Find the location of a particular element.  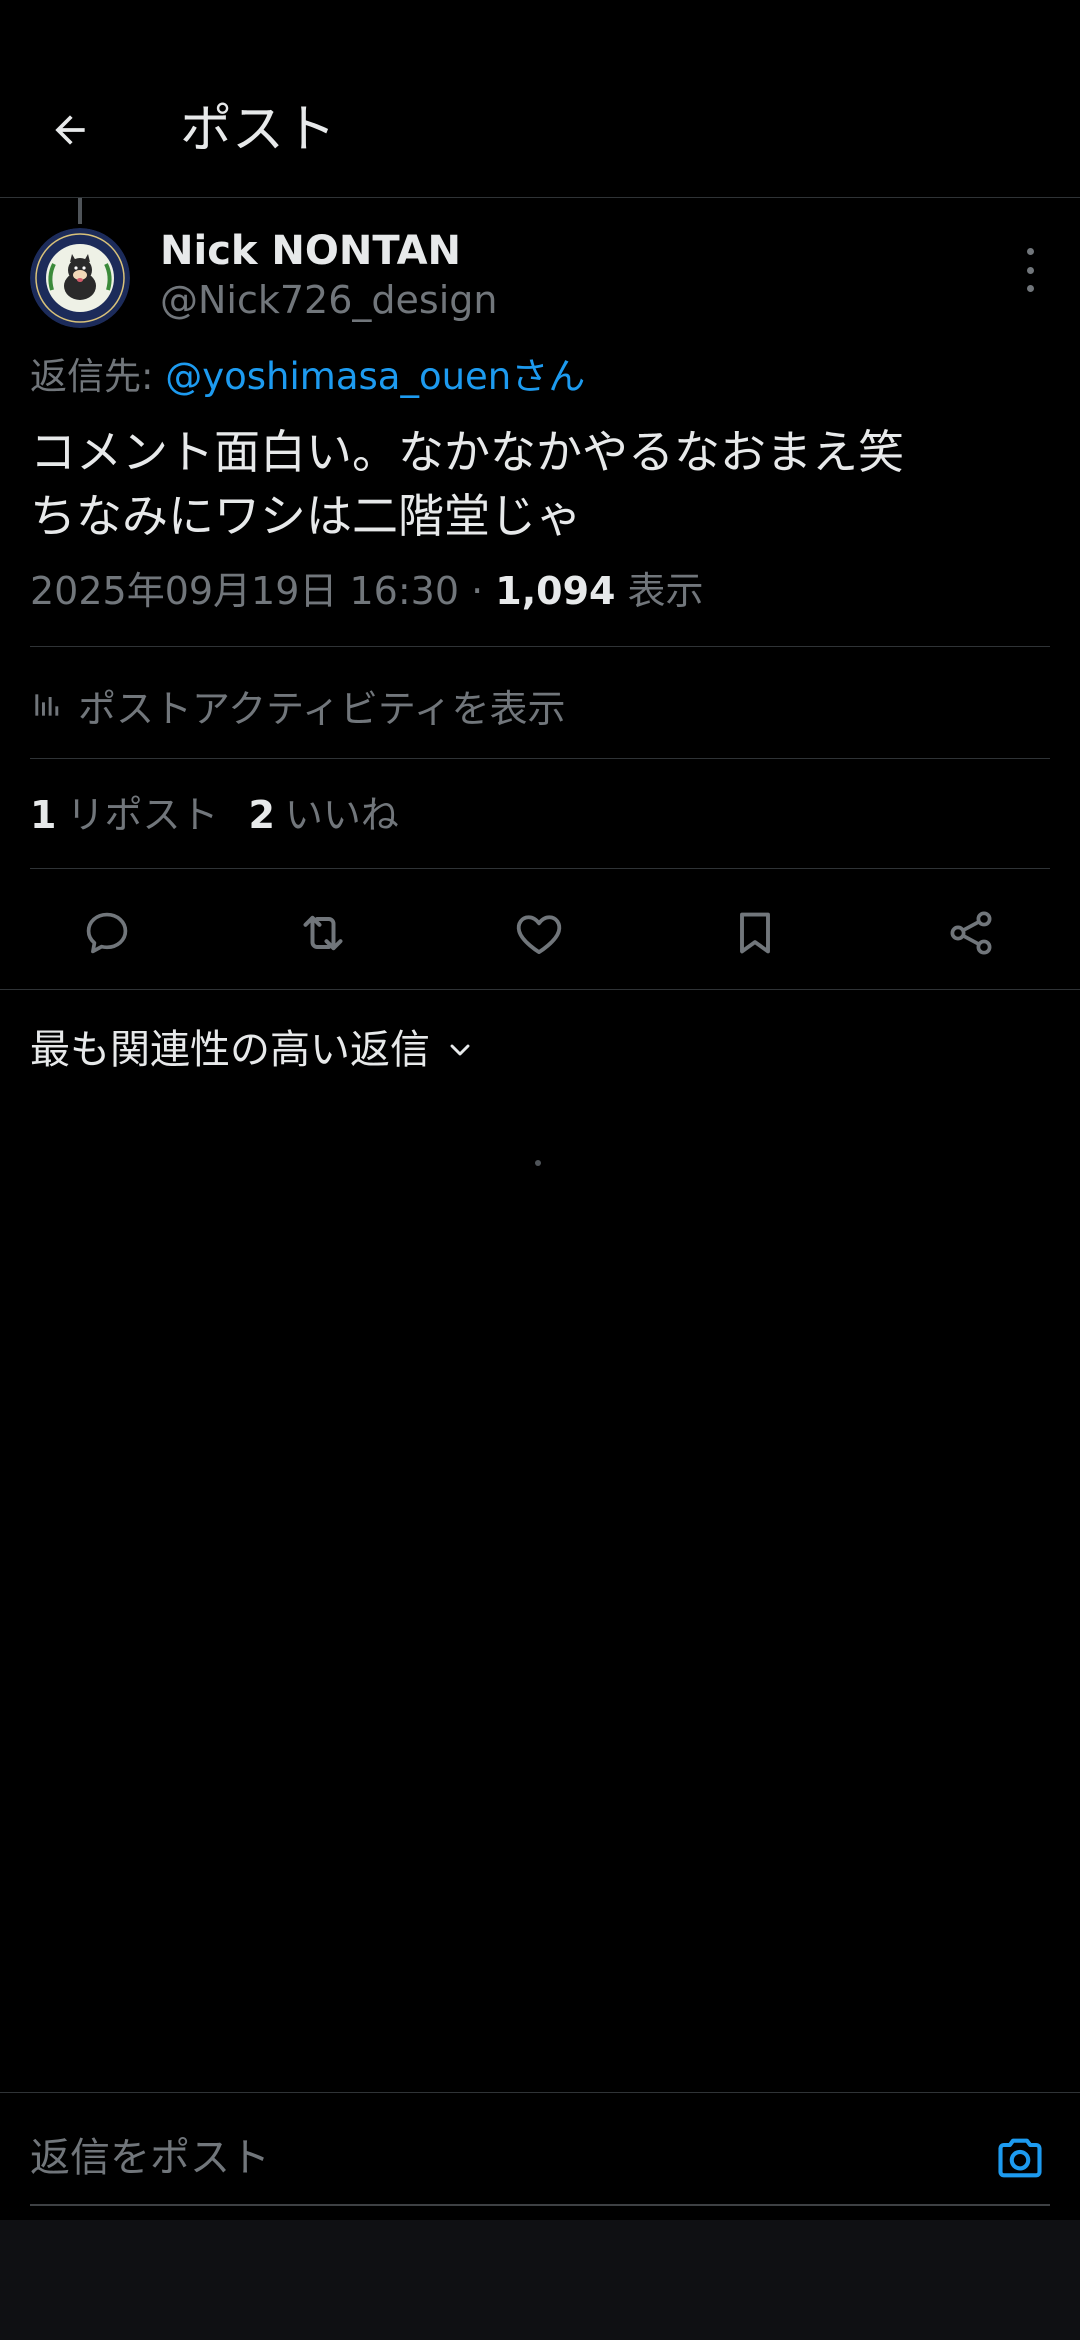

reposts-stat: 1 リポスト is located at coordinates (124, 815).